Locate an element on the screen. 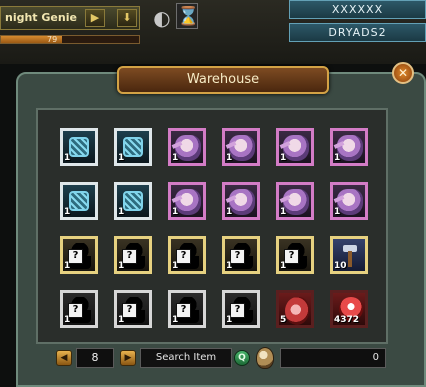  hp-bar: 79 is located at coordinates (70, 39).